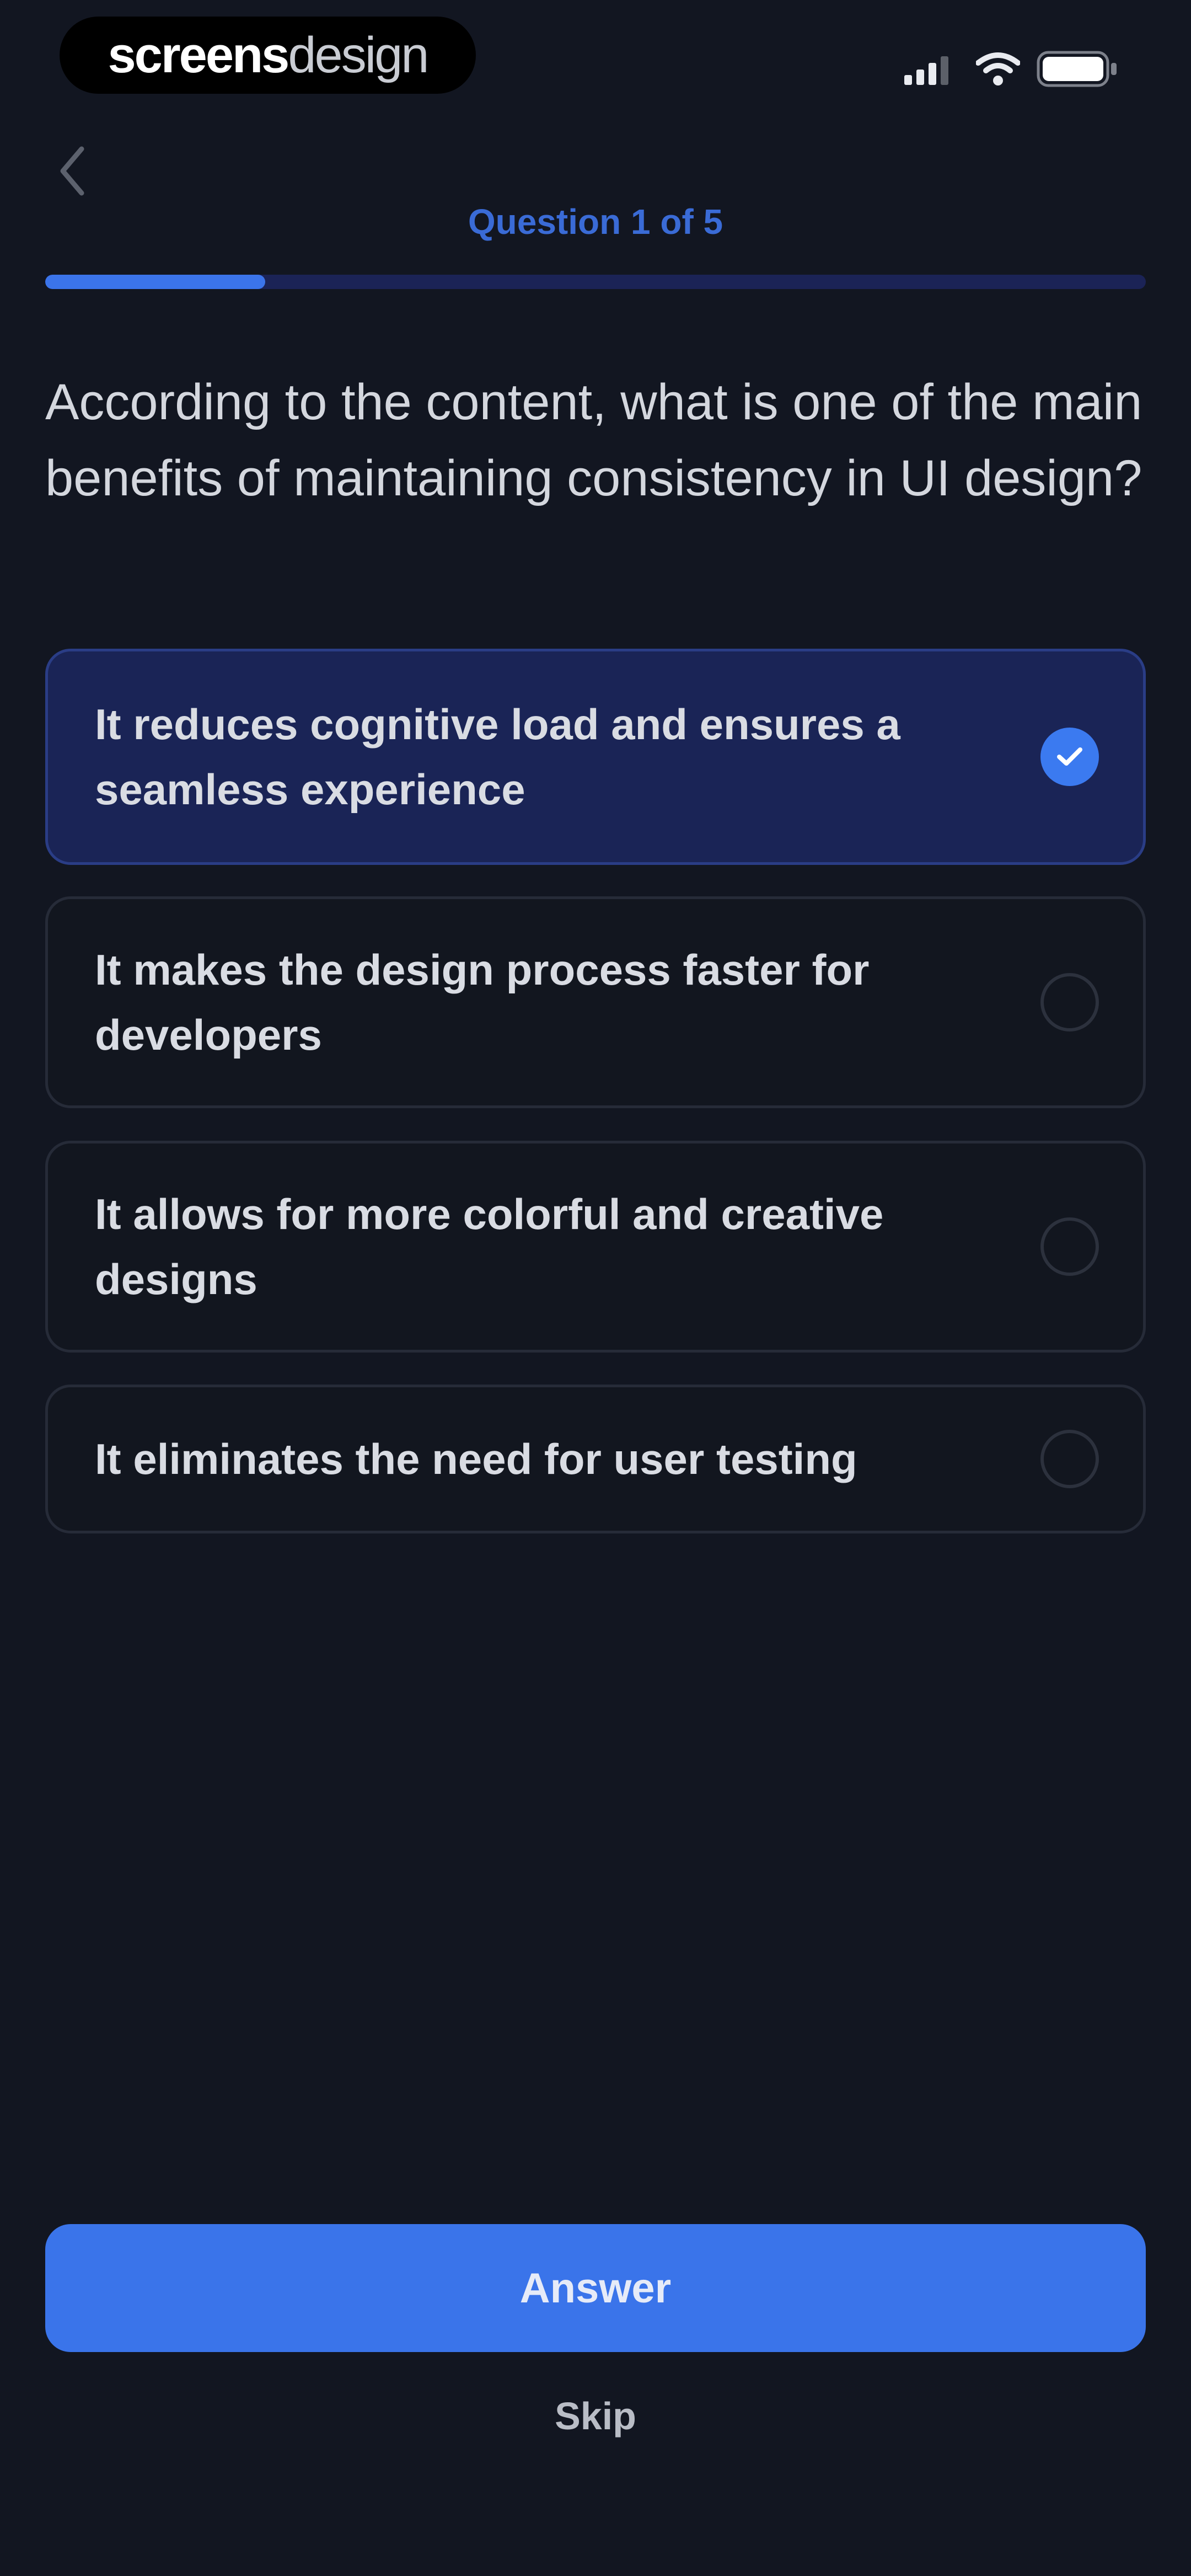 The height and width of the screenshot is (2576, 1191). I want to click on battery-icon, so click(1077, 69).